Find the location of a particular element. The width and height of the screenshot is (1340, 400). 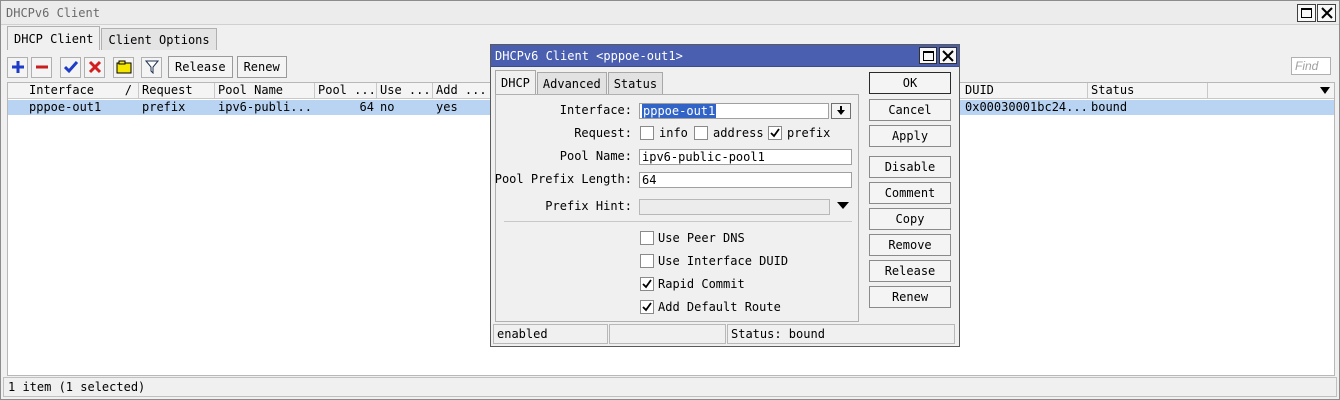

tab-dhcp-client: DHCP Client is located at coordinates (54, 38).